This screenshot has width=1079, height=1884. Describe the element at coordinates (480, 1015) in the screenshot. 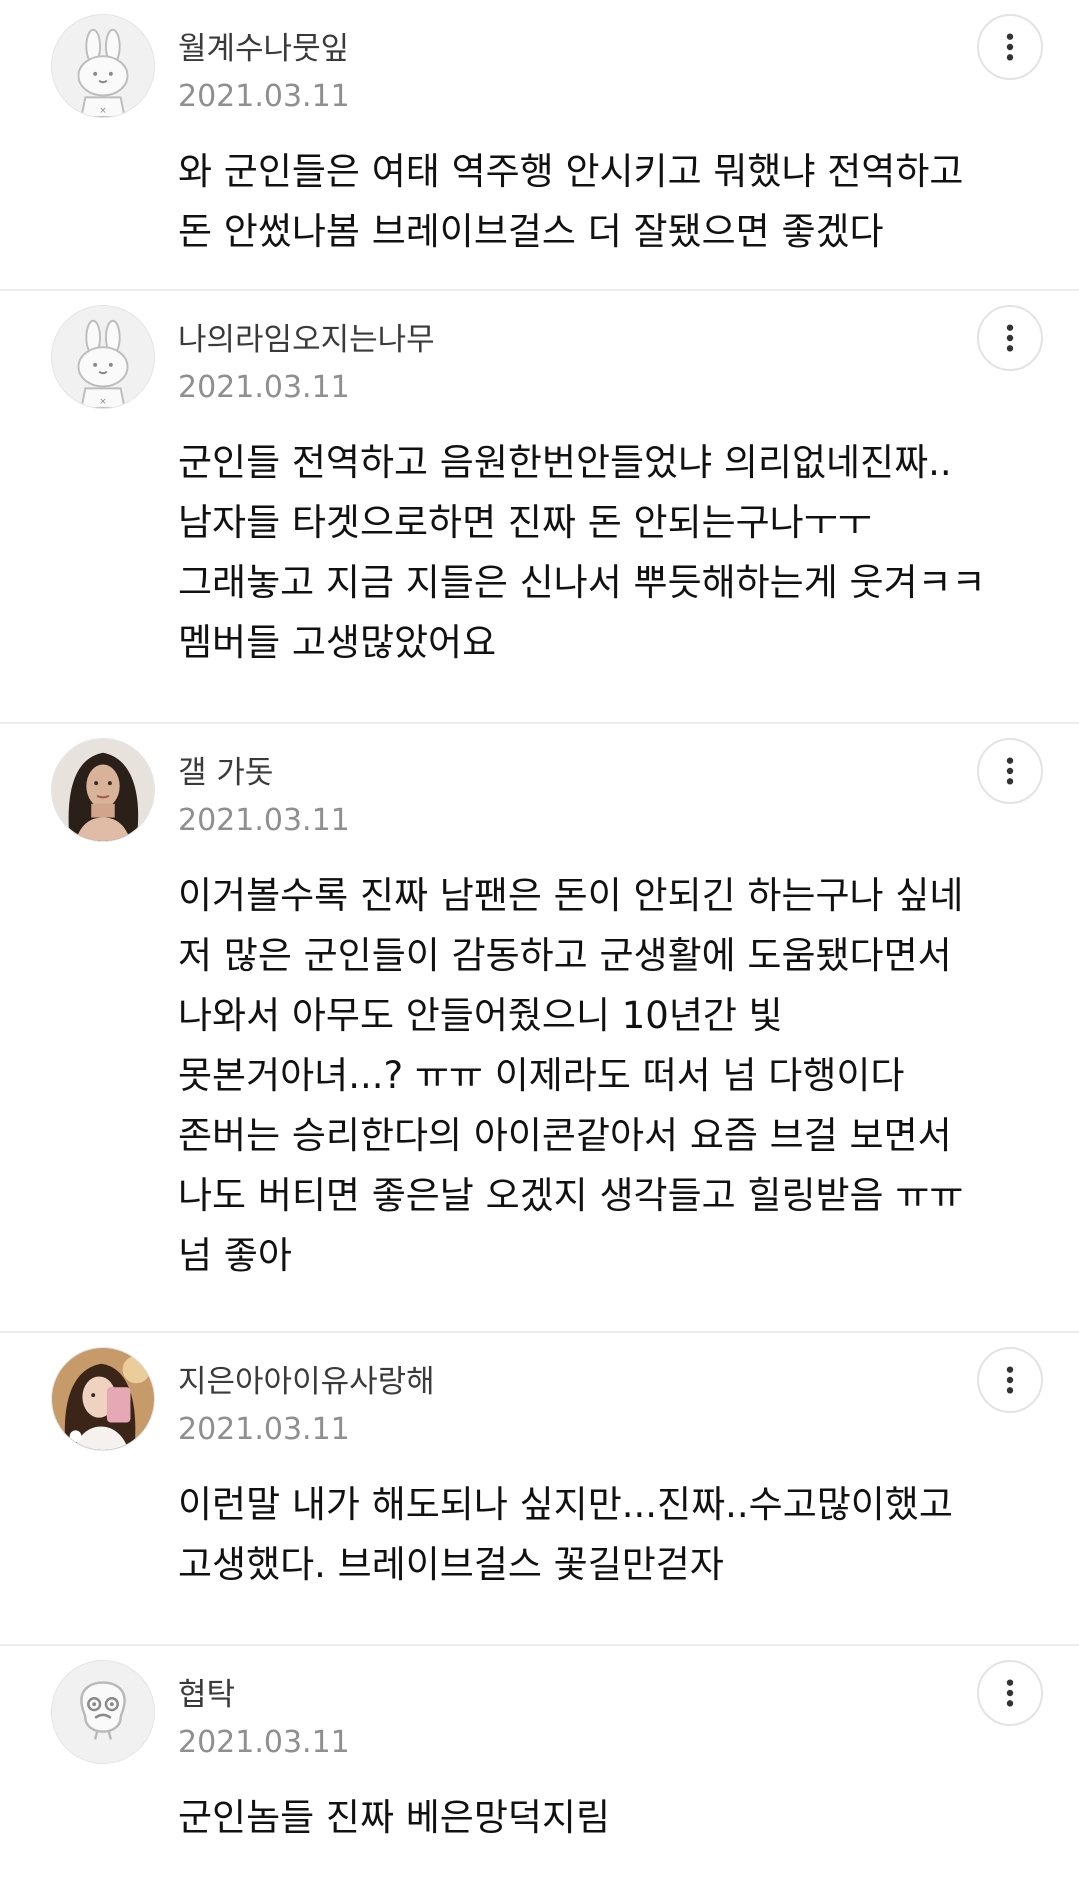

I see `comment-line: 나와서 아무도 안들어줬으니 10년간 빛` at that location.